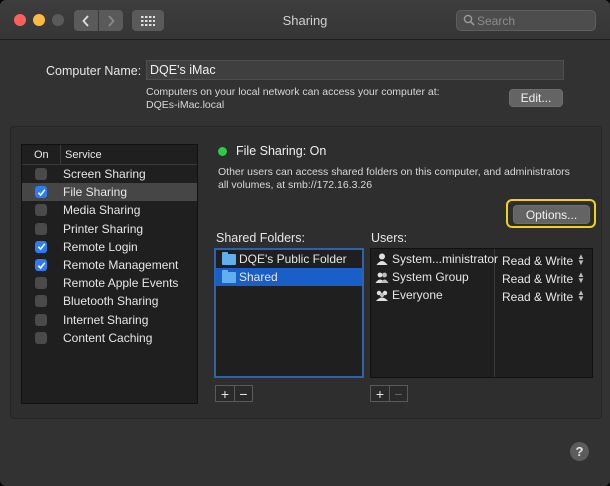  What do you see at coordinates (382, 295) in the screenshot?
I see `everyone-icon` at bounding box center [382, 295].